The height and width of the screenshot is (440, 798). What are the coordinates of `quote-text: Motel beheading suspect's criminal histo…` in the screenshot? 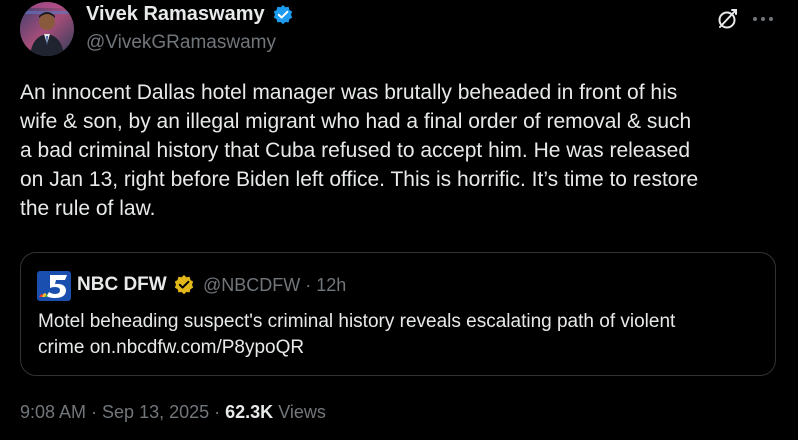 It's located at (398, 335).